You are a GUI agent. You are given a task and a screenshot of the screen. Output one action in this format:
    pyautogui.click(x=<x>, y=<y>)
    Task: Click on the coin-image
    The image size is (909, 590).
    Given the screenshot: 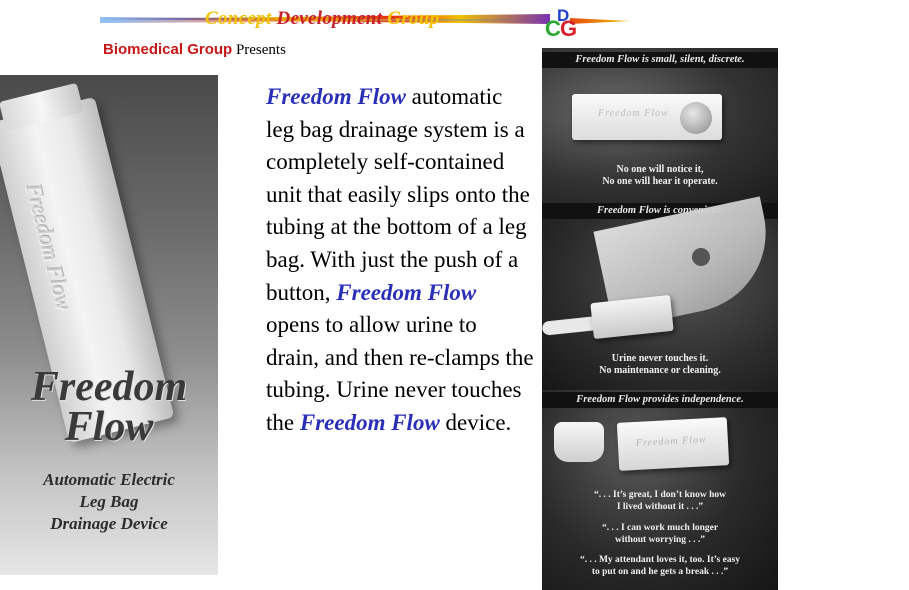 What is the action you would take?
    pyautogui.click(x=696, y=118)
    